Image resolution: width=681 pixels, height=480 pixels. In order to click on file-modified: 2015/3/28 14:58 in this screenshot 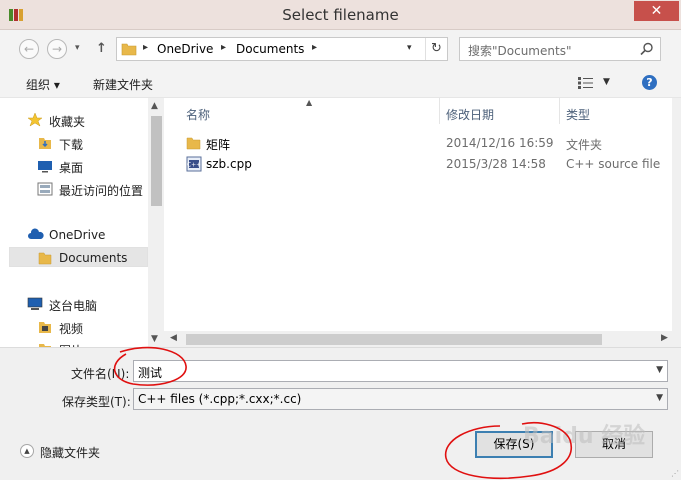, I will do `click(496, 164)`.